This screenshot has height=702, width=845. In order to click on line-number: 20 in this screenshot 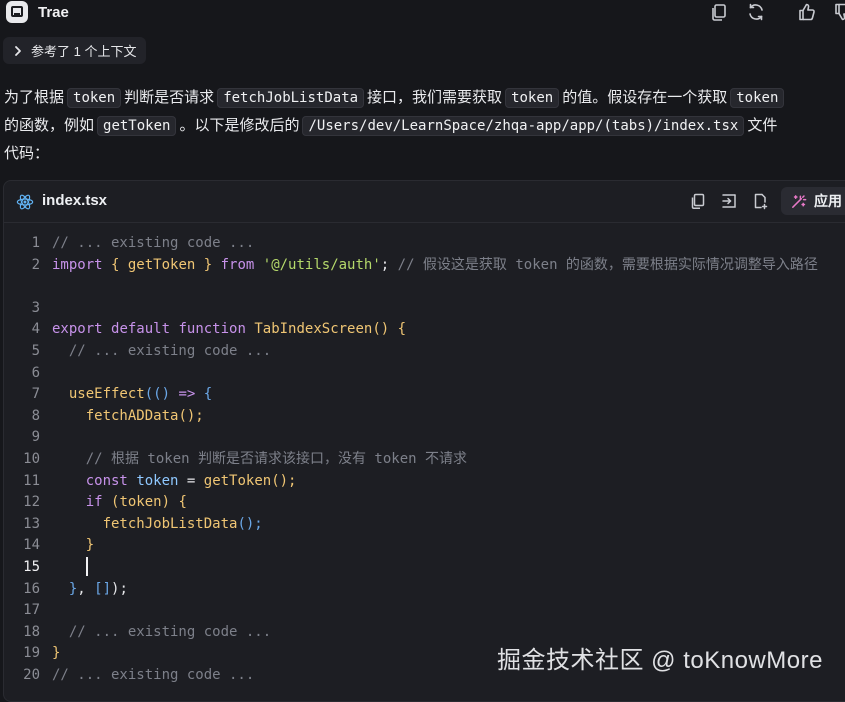, I will do `click(31, 674)`.